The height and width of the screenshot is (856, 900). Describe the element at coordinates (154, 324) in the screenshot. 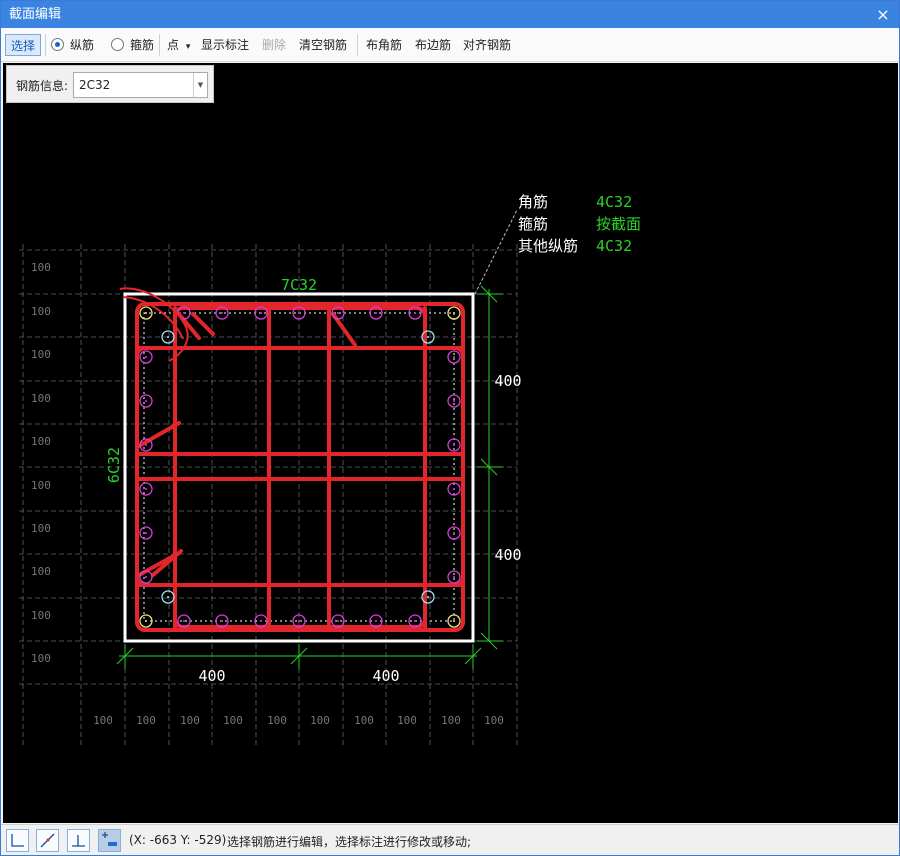

I see `annotation-scribble` at that location.